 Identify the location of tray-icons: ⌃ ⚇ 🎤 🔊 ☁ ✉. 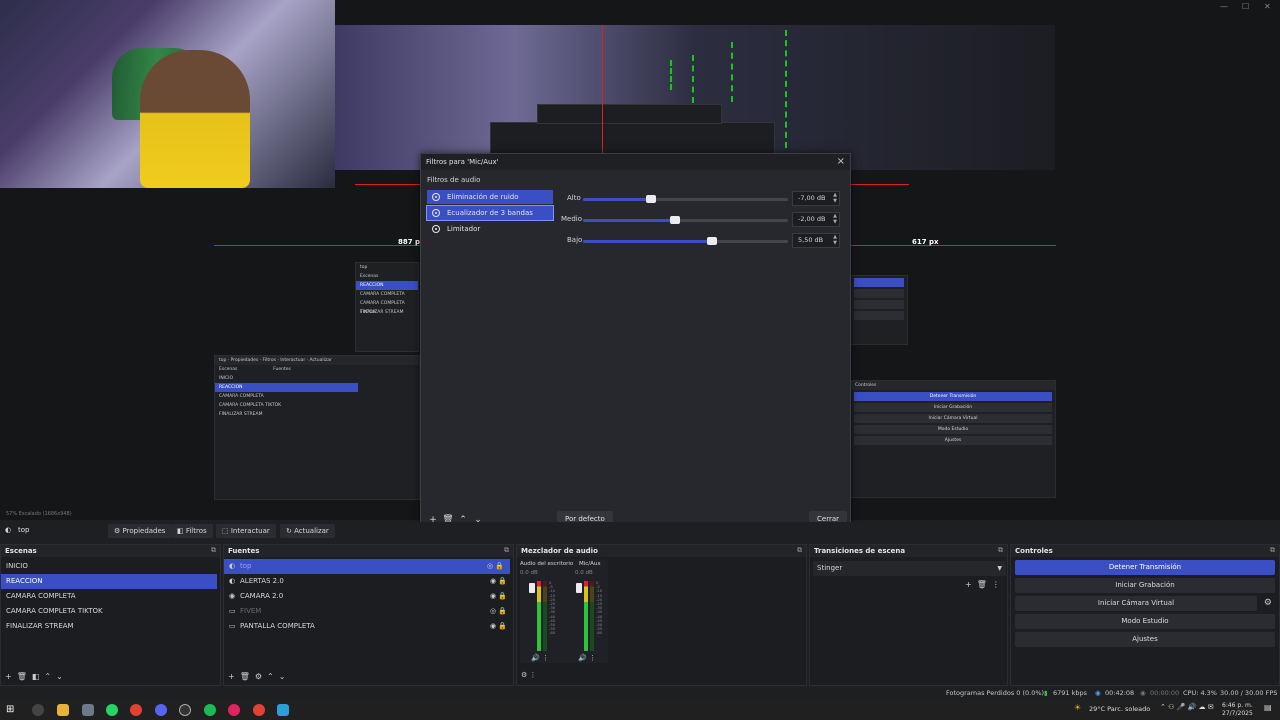
(1187, 707).